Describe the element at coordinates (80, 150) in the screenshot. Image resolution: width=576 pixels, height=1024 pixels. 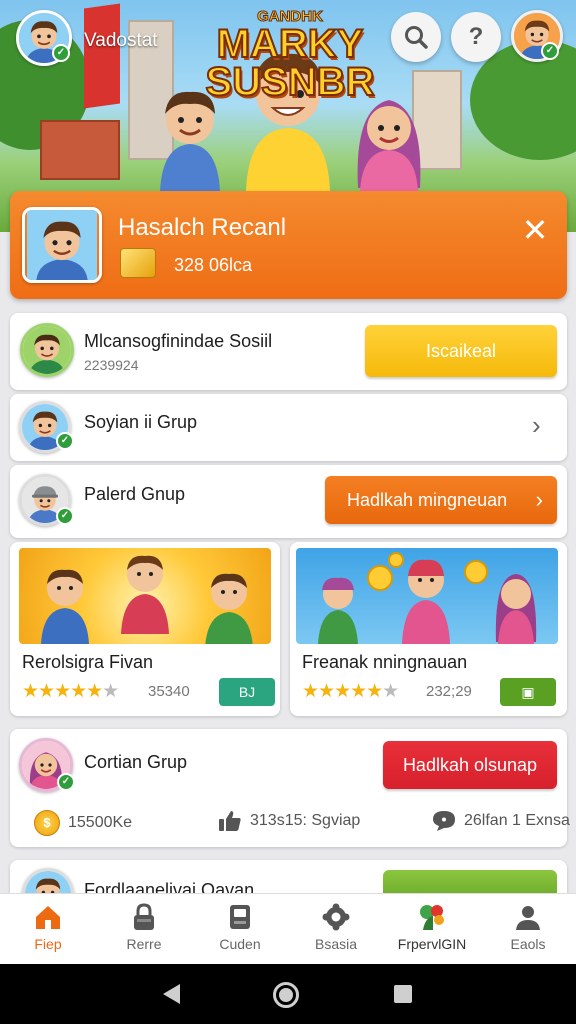
I see `house-decoration` at that location.